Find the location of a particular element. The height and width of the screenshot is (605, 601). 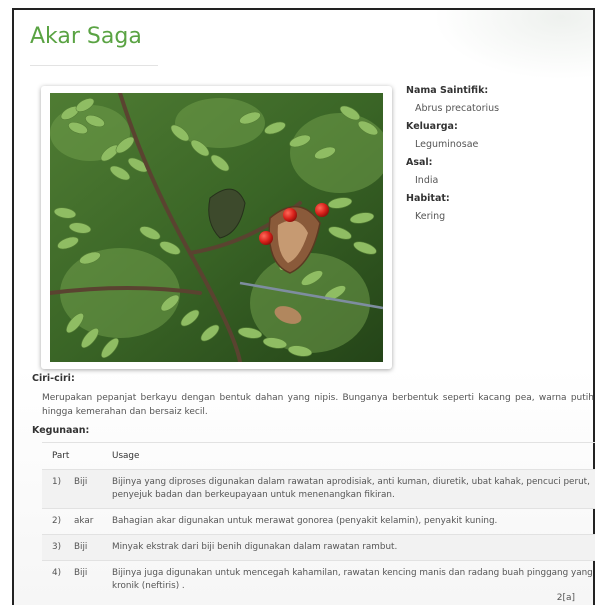

habitat-label: Habitat: is located at coordinates (428, 198).